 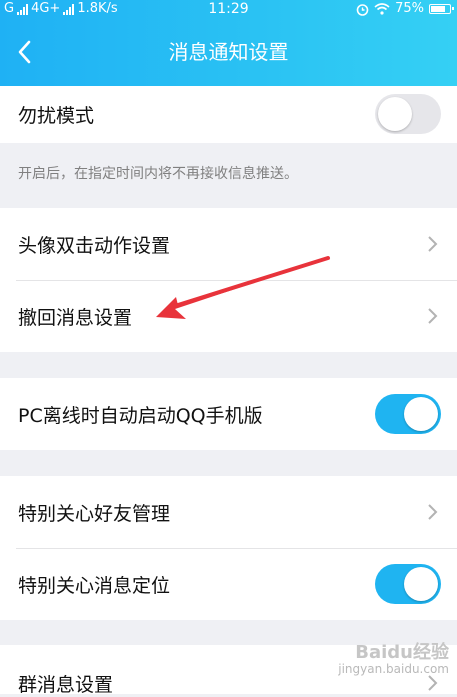 What do you see at coordinates (228, 114) in the screenshot?
I see `row-dnd: 勿扰模式` at bounding box center [228, 114].